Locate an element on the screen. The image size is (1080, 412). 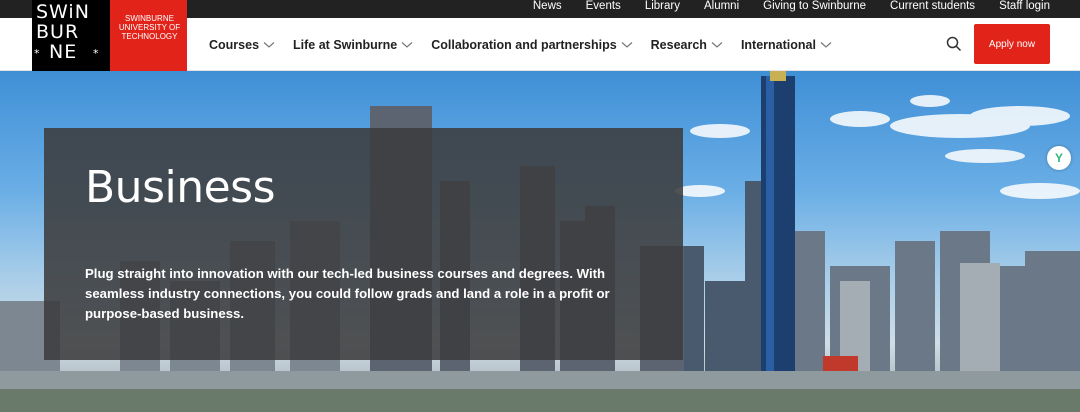
logo-text-line-1: SWINBURNE is located at coordinates (149, 18).